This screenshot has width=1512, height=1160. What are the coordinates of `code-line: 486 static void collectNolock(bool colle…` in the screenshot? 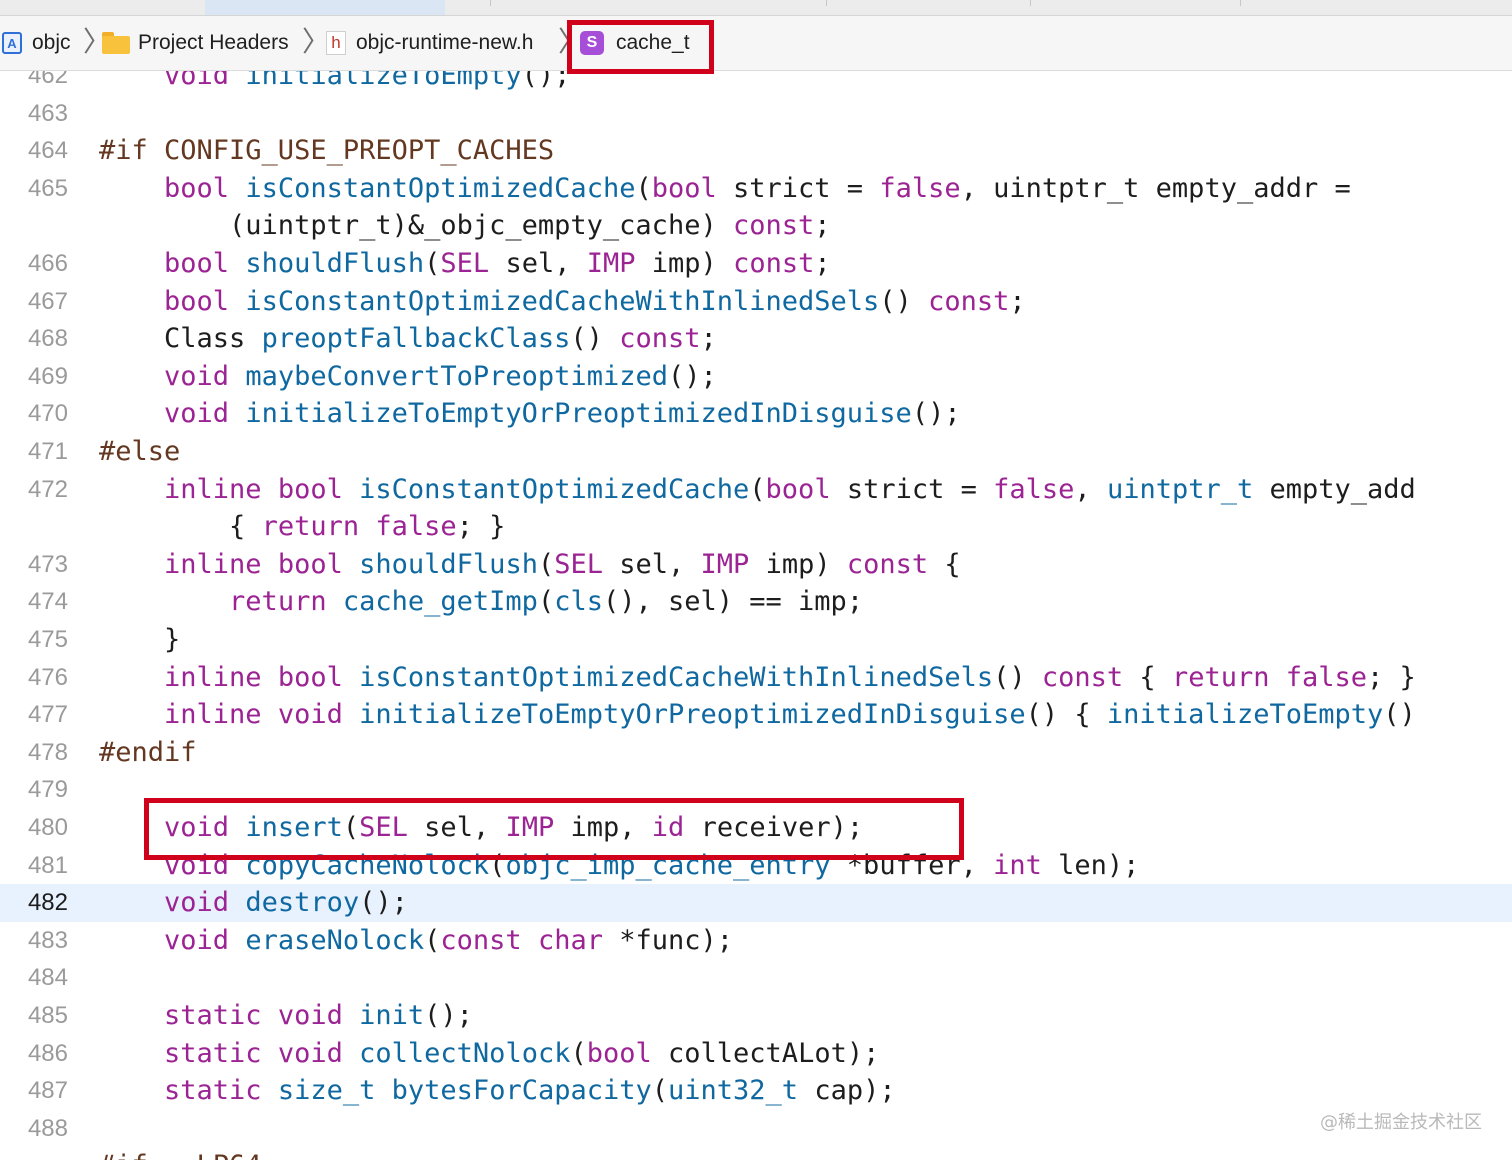 It's located at (756, 1054).